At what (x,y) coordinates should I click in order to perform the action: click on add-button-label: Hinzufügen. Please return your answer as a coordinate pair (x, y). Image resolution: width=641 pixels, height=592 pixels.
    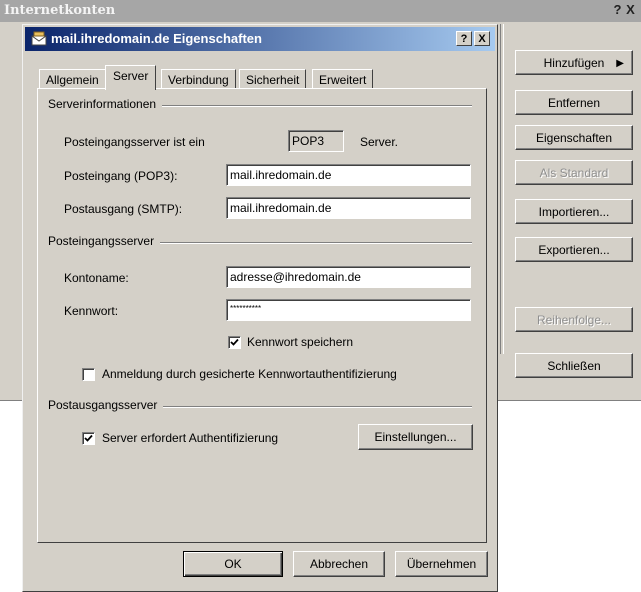
    Looking at the image, I should click on (574, 63).